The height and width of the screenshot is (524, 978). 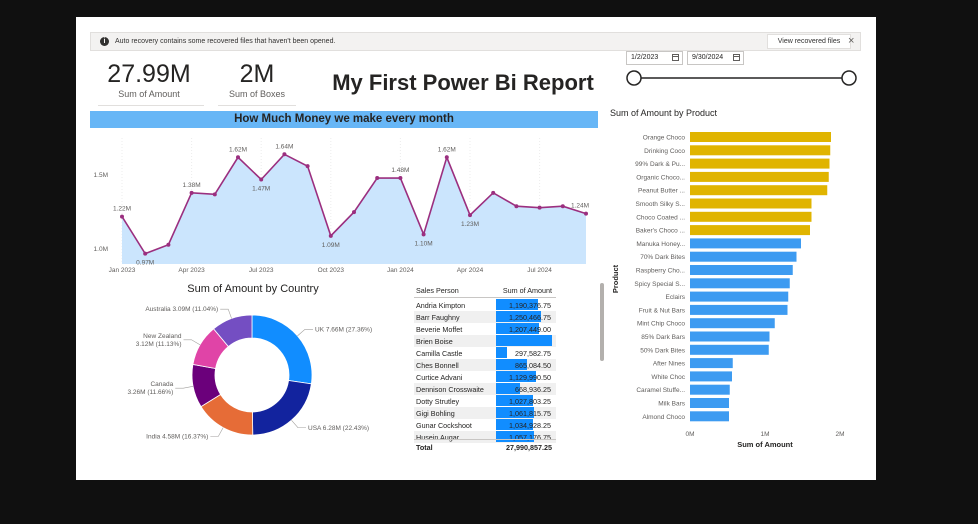 I want to click on slice-label: UK 7.66M (27.36%), so click(x=343, y=329).